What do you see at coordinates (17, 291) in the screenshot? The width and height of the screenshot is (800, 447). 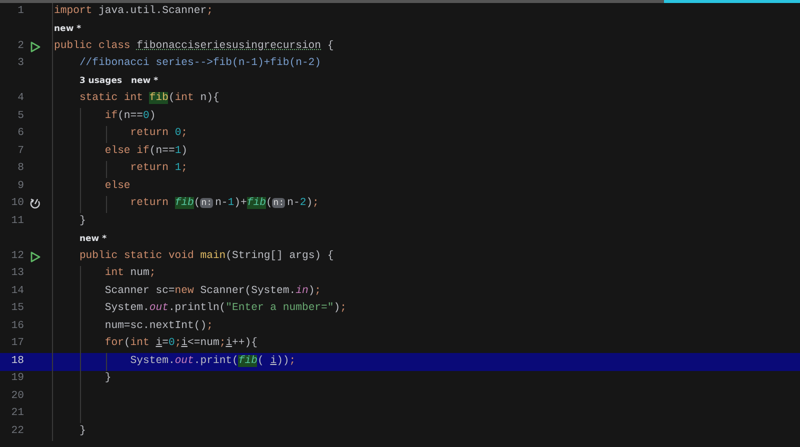 I see `line-number: 14` at bounding box center [17, 291].